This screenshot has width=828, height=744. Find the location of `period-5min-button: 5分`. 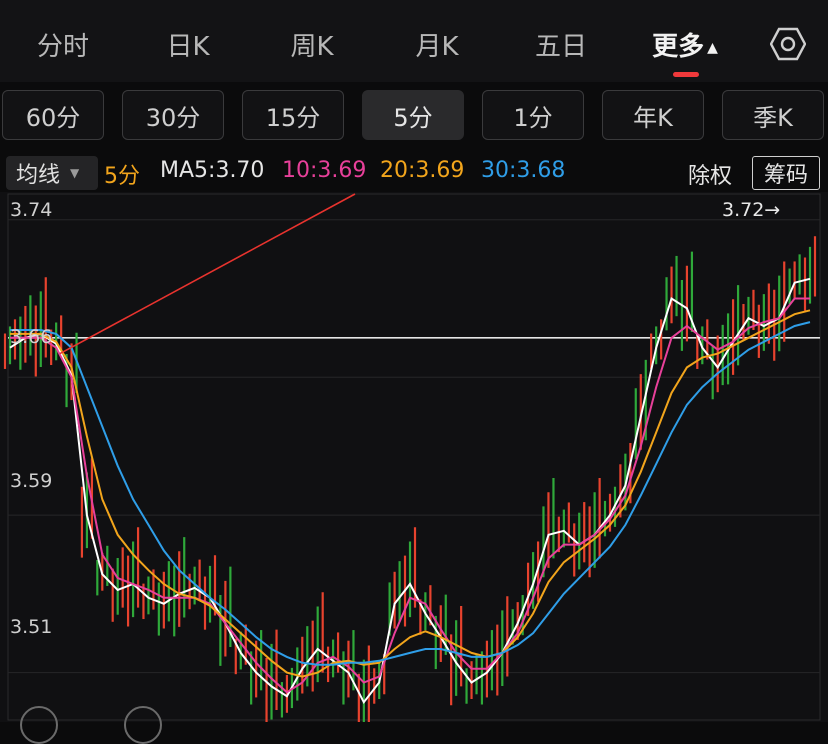

period-5min-button: 5分 is located at coordinates (413, 115).